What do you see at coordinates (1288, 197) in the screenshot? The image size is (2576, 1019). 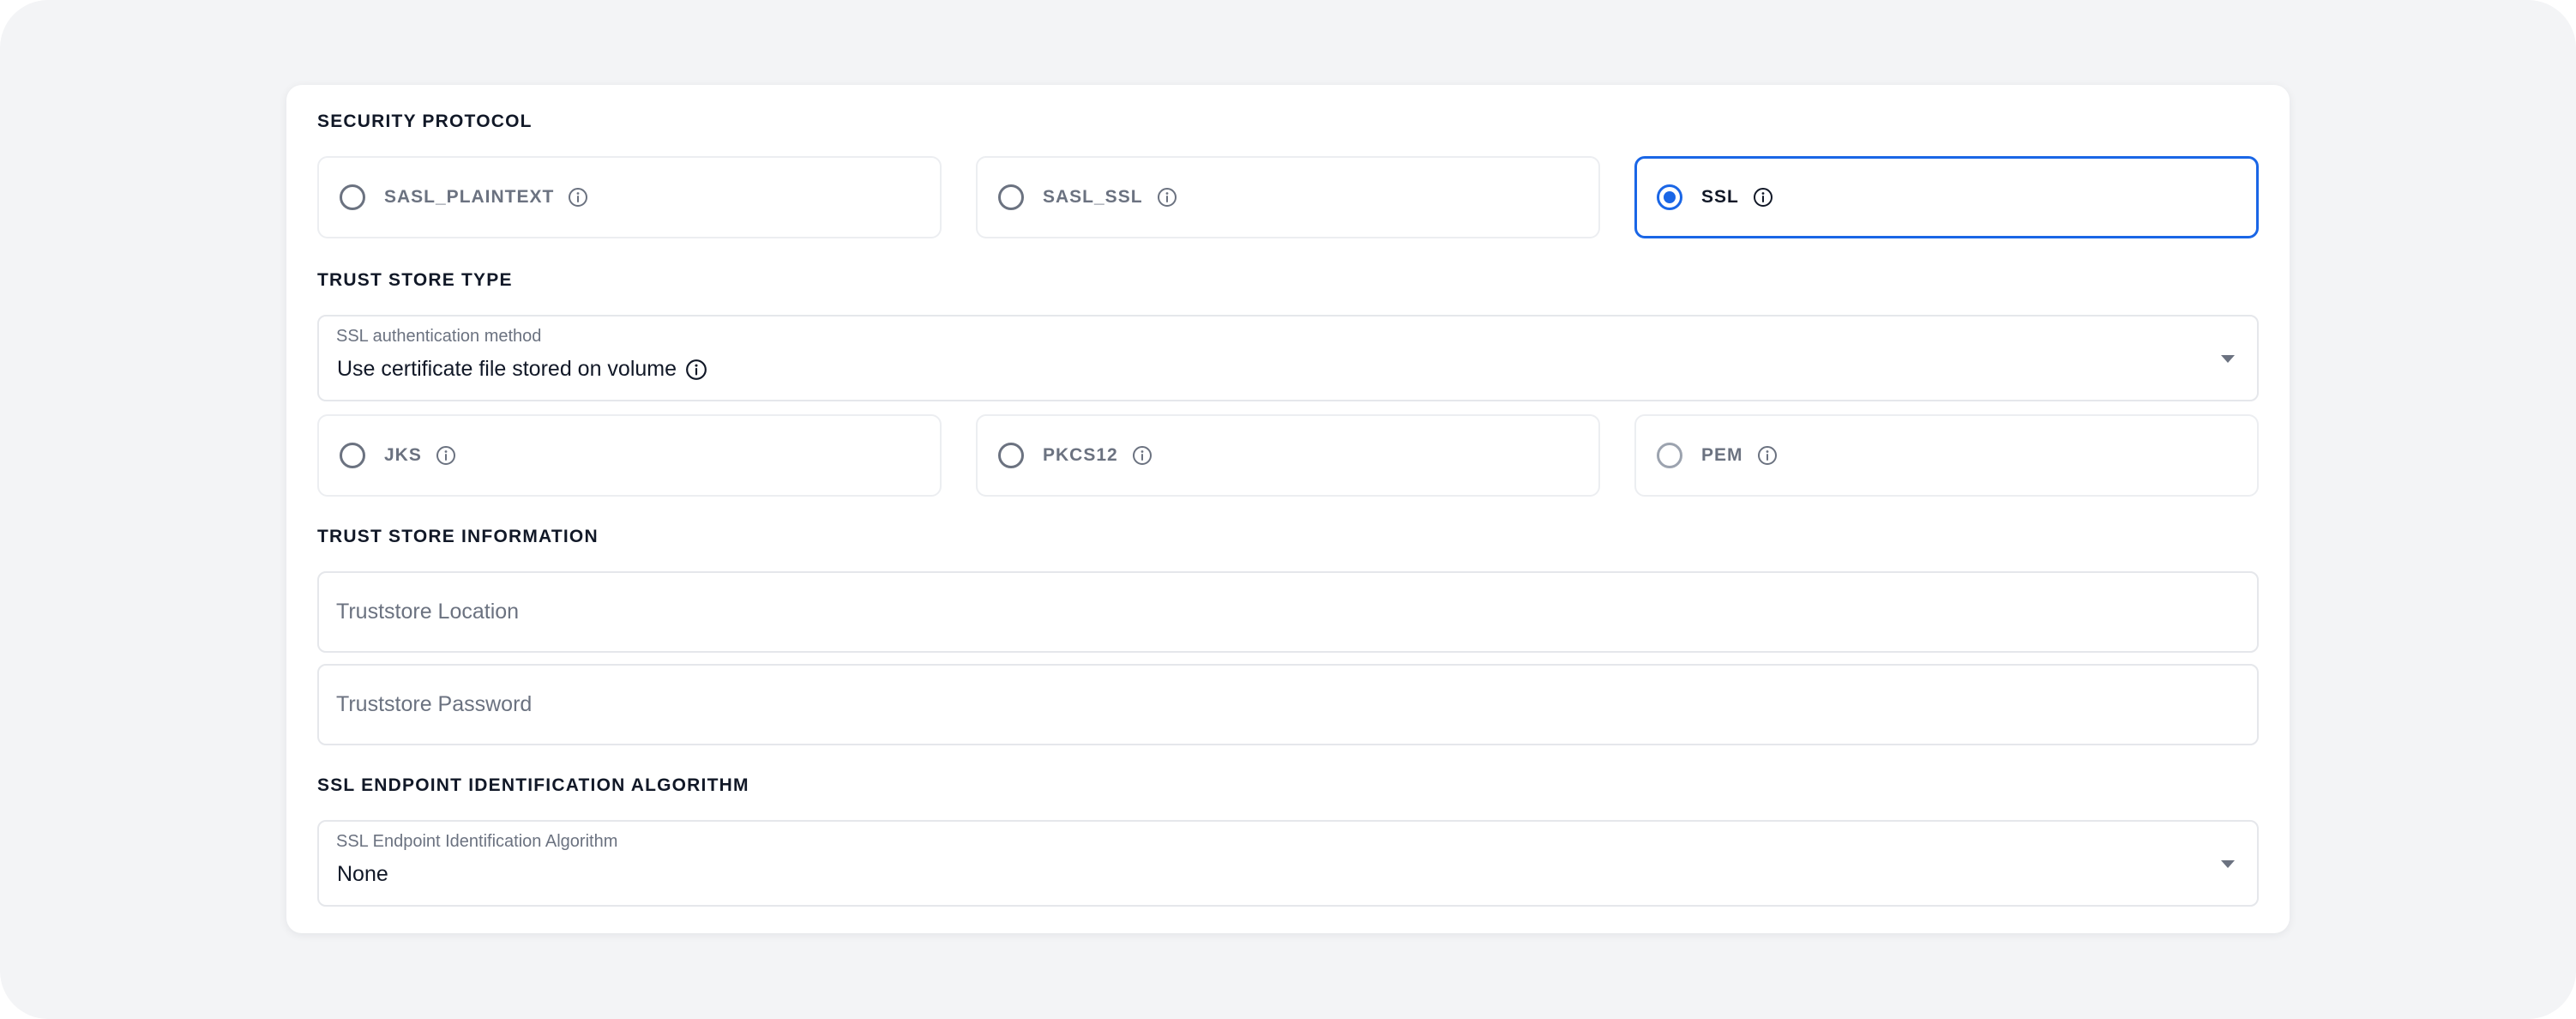 I see `protocol-option-sasl-ssl: SASL_SSL` at bounding box center [1288, 197].